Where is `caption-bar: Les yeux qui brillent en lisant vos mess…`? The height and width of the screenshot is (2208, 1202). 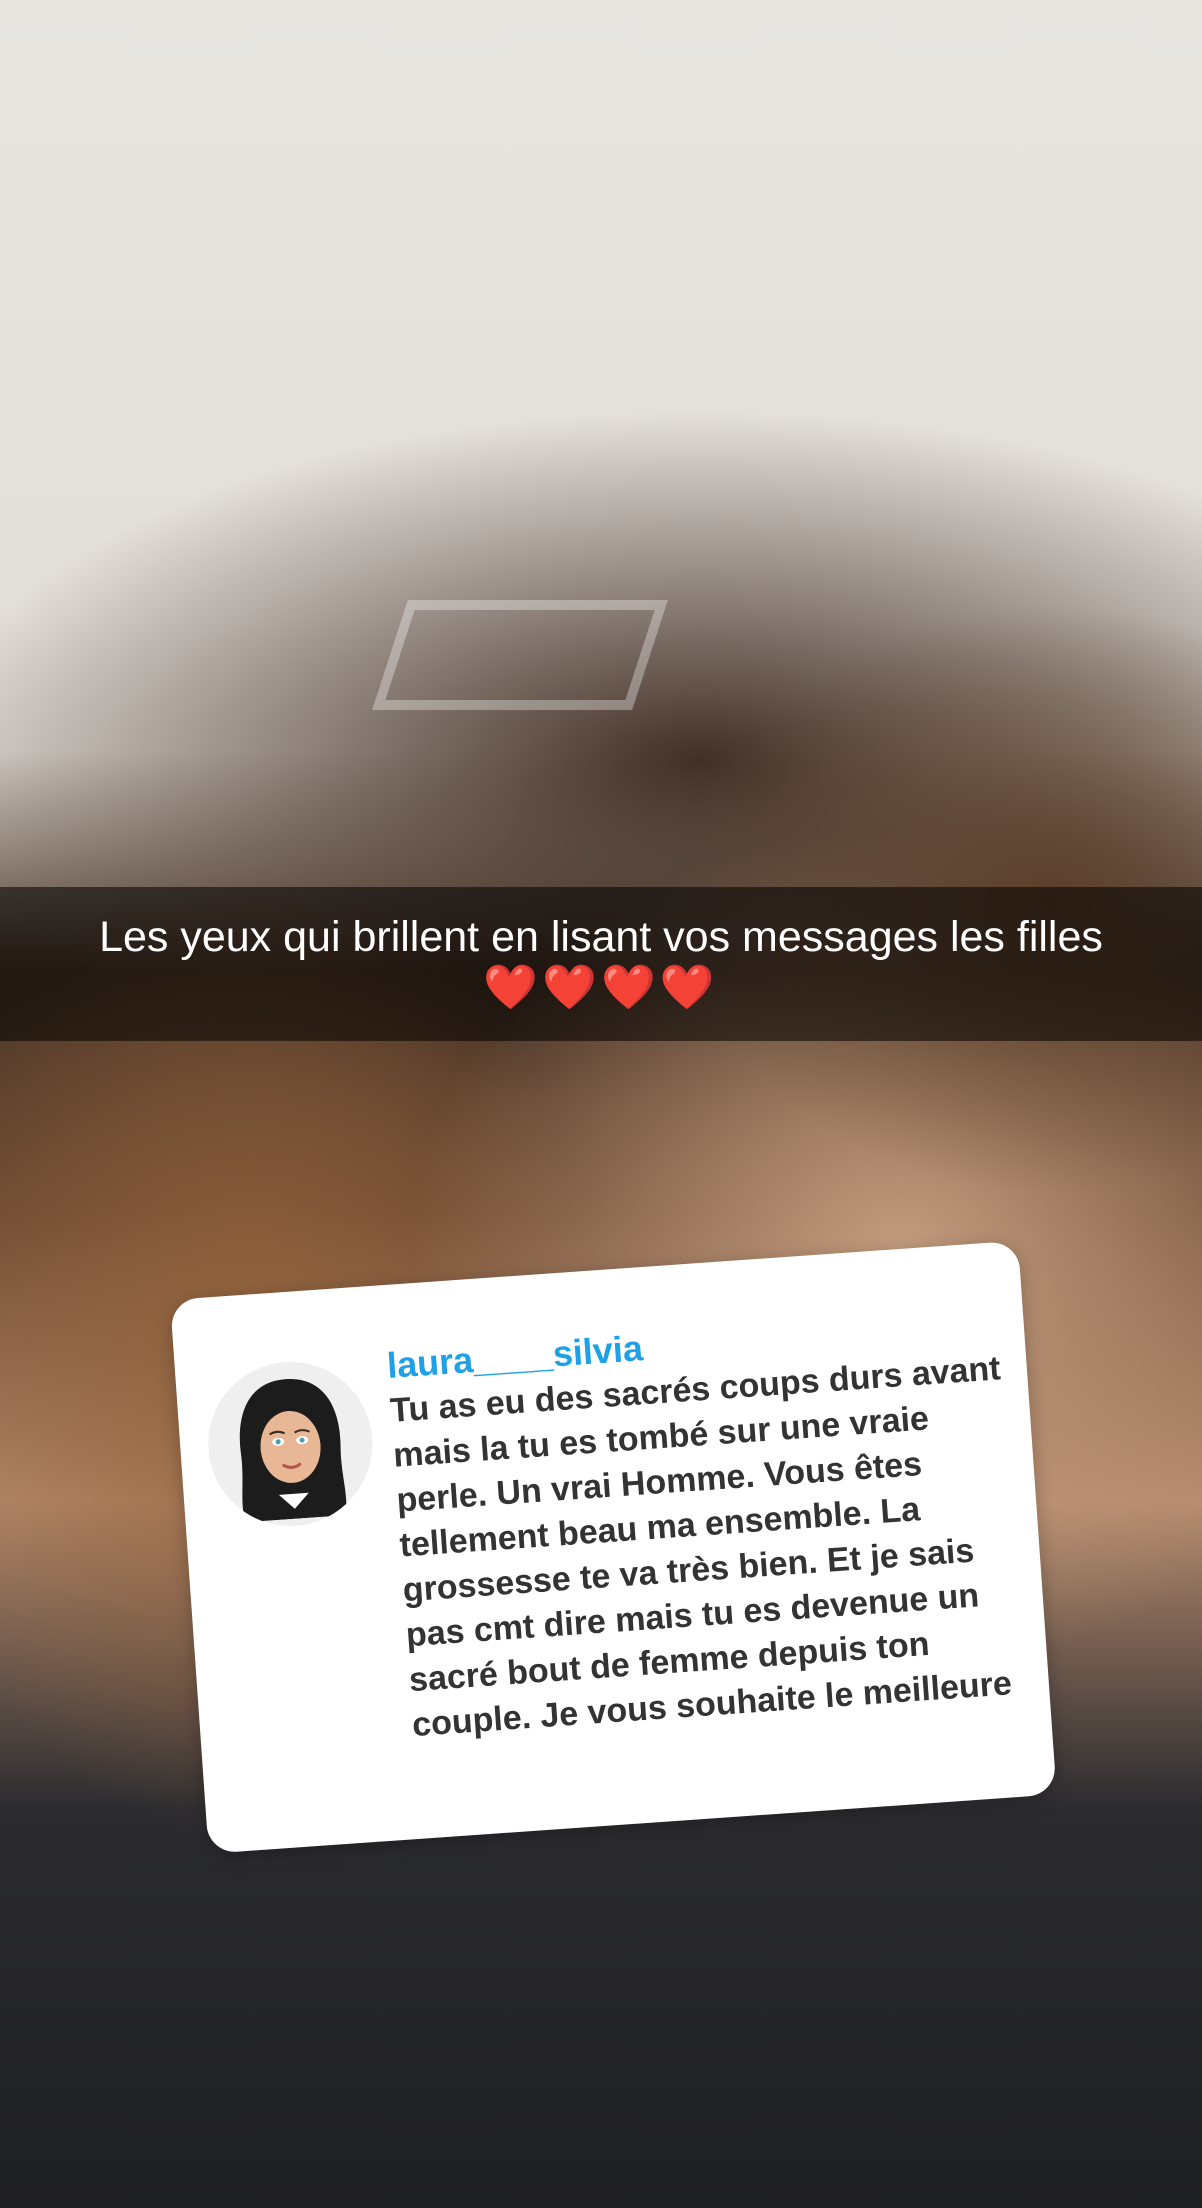
caption-bar: Les yeux qui brillent en lisant vos mess… is located at coordinates (601, 964).